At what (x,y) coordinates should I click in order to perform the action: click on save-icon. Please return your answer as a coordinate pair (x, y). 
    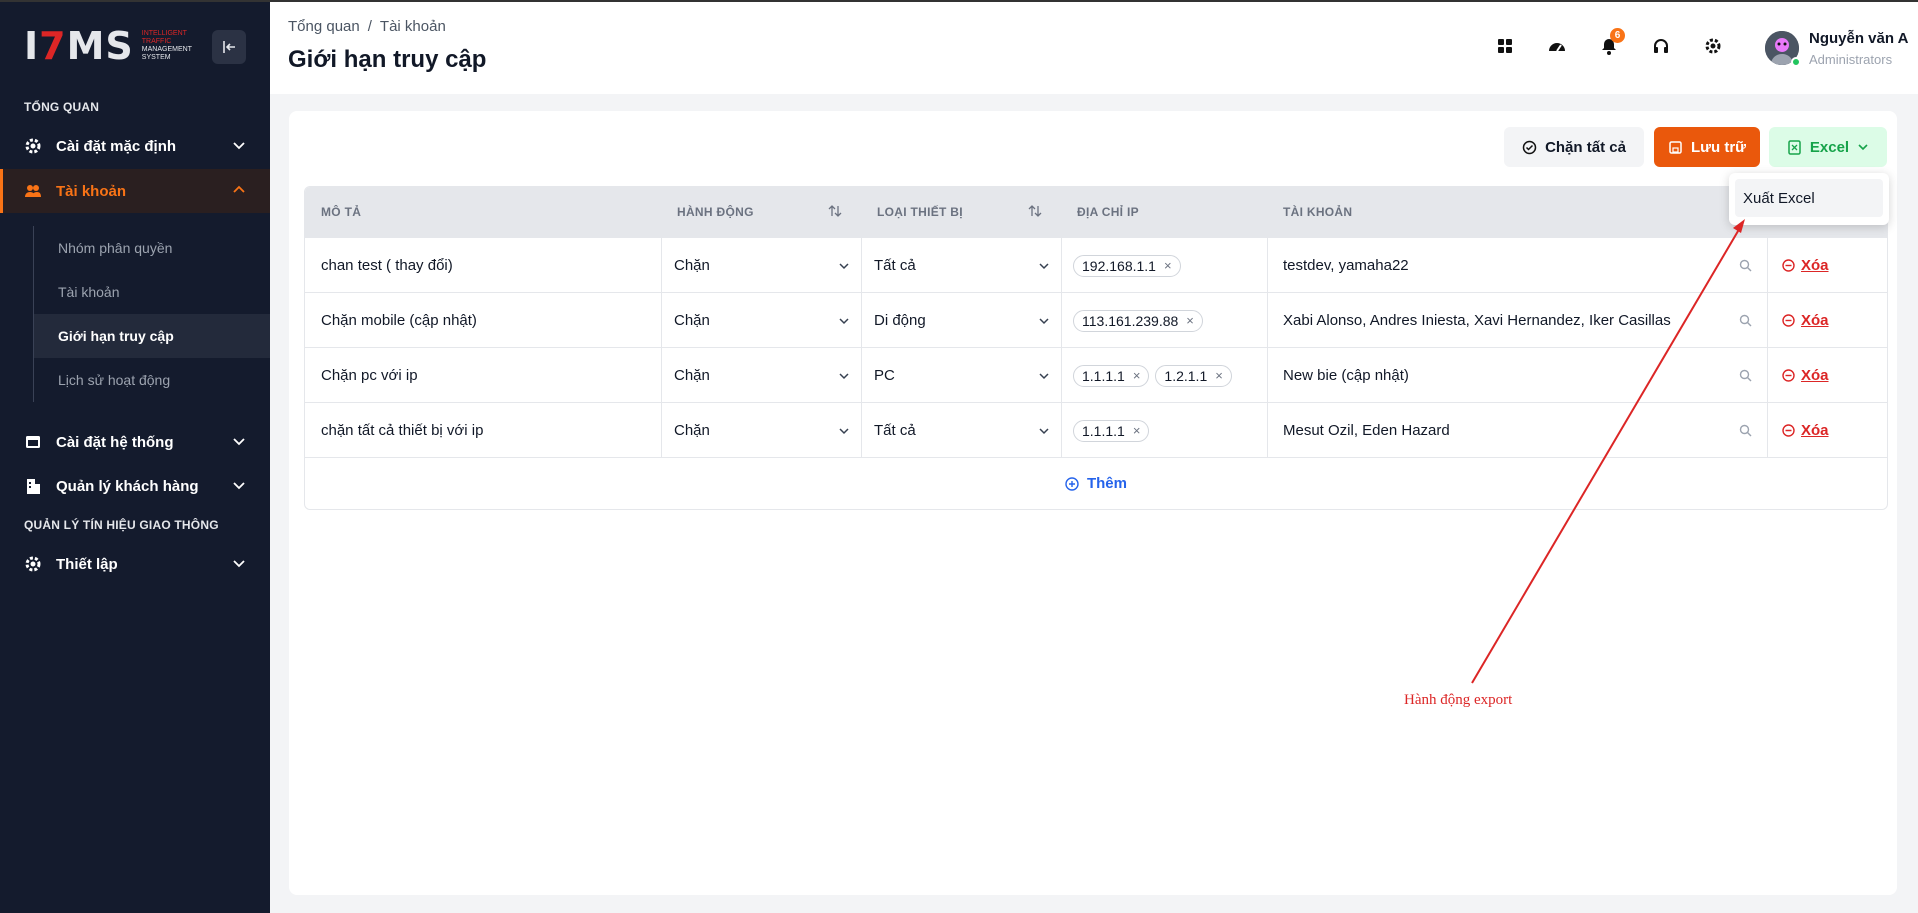
    Looking at the image, I should click on (1675, 147).